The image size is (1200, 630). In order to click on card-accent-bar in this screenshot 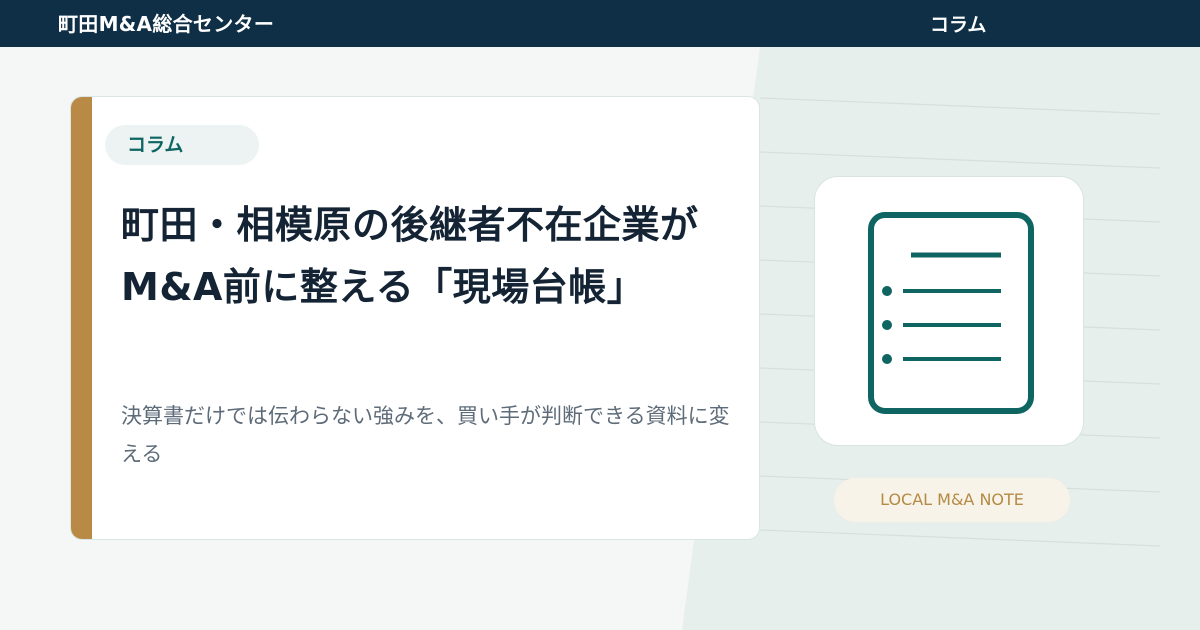, I will do `click(81, 318)`.